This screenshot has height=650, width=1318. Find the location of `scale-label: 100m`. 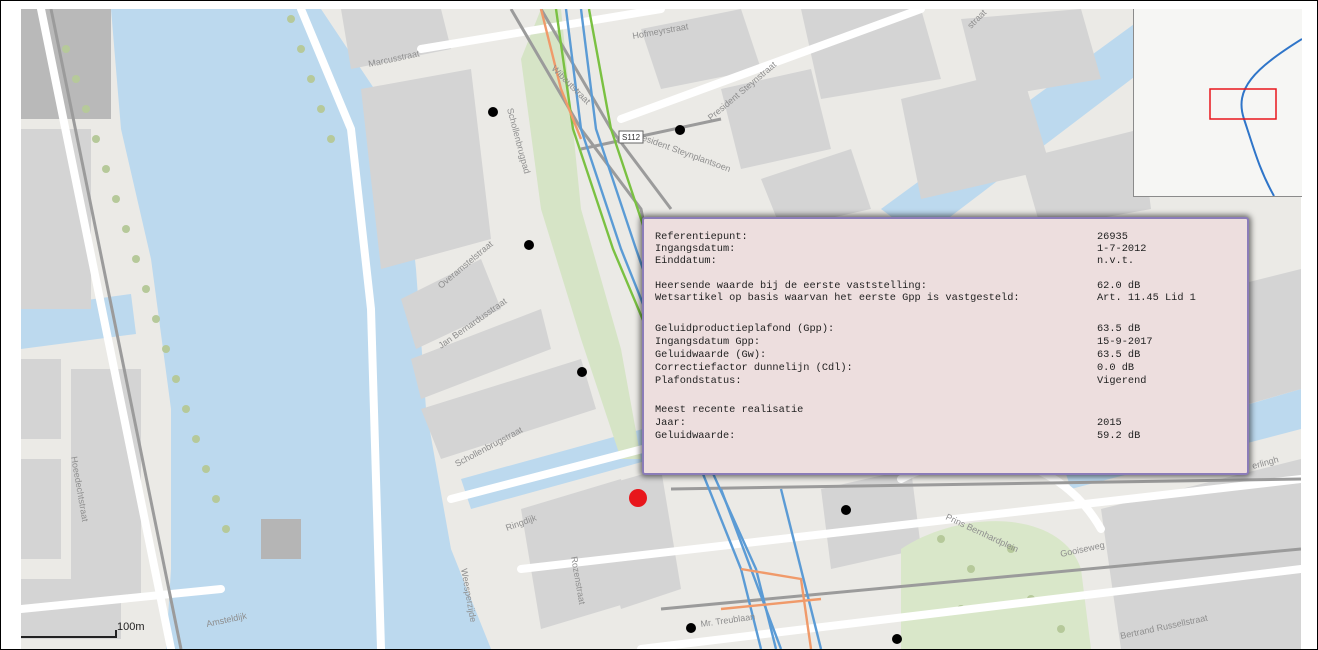

scale-label: 100m is located at coordinates (131, 627).